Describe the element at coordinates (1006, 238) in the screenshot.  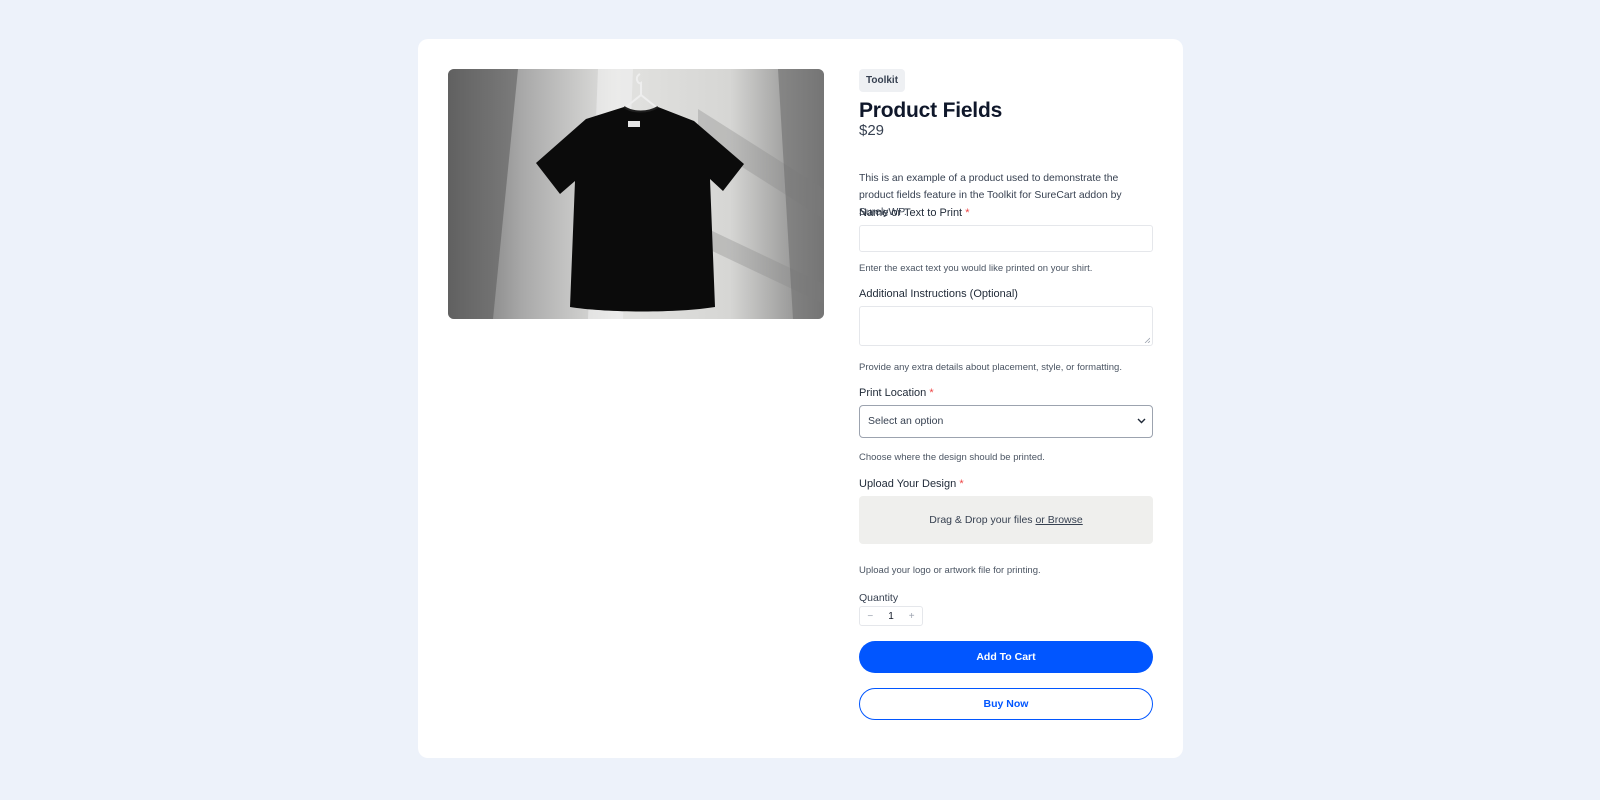
I see `name-text-input` at that location.